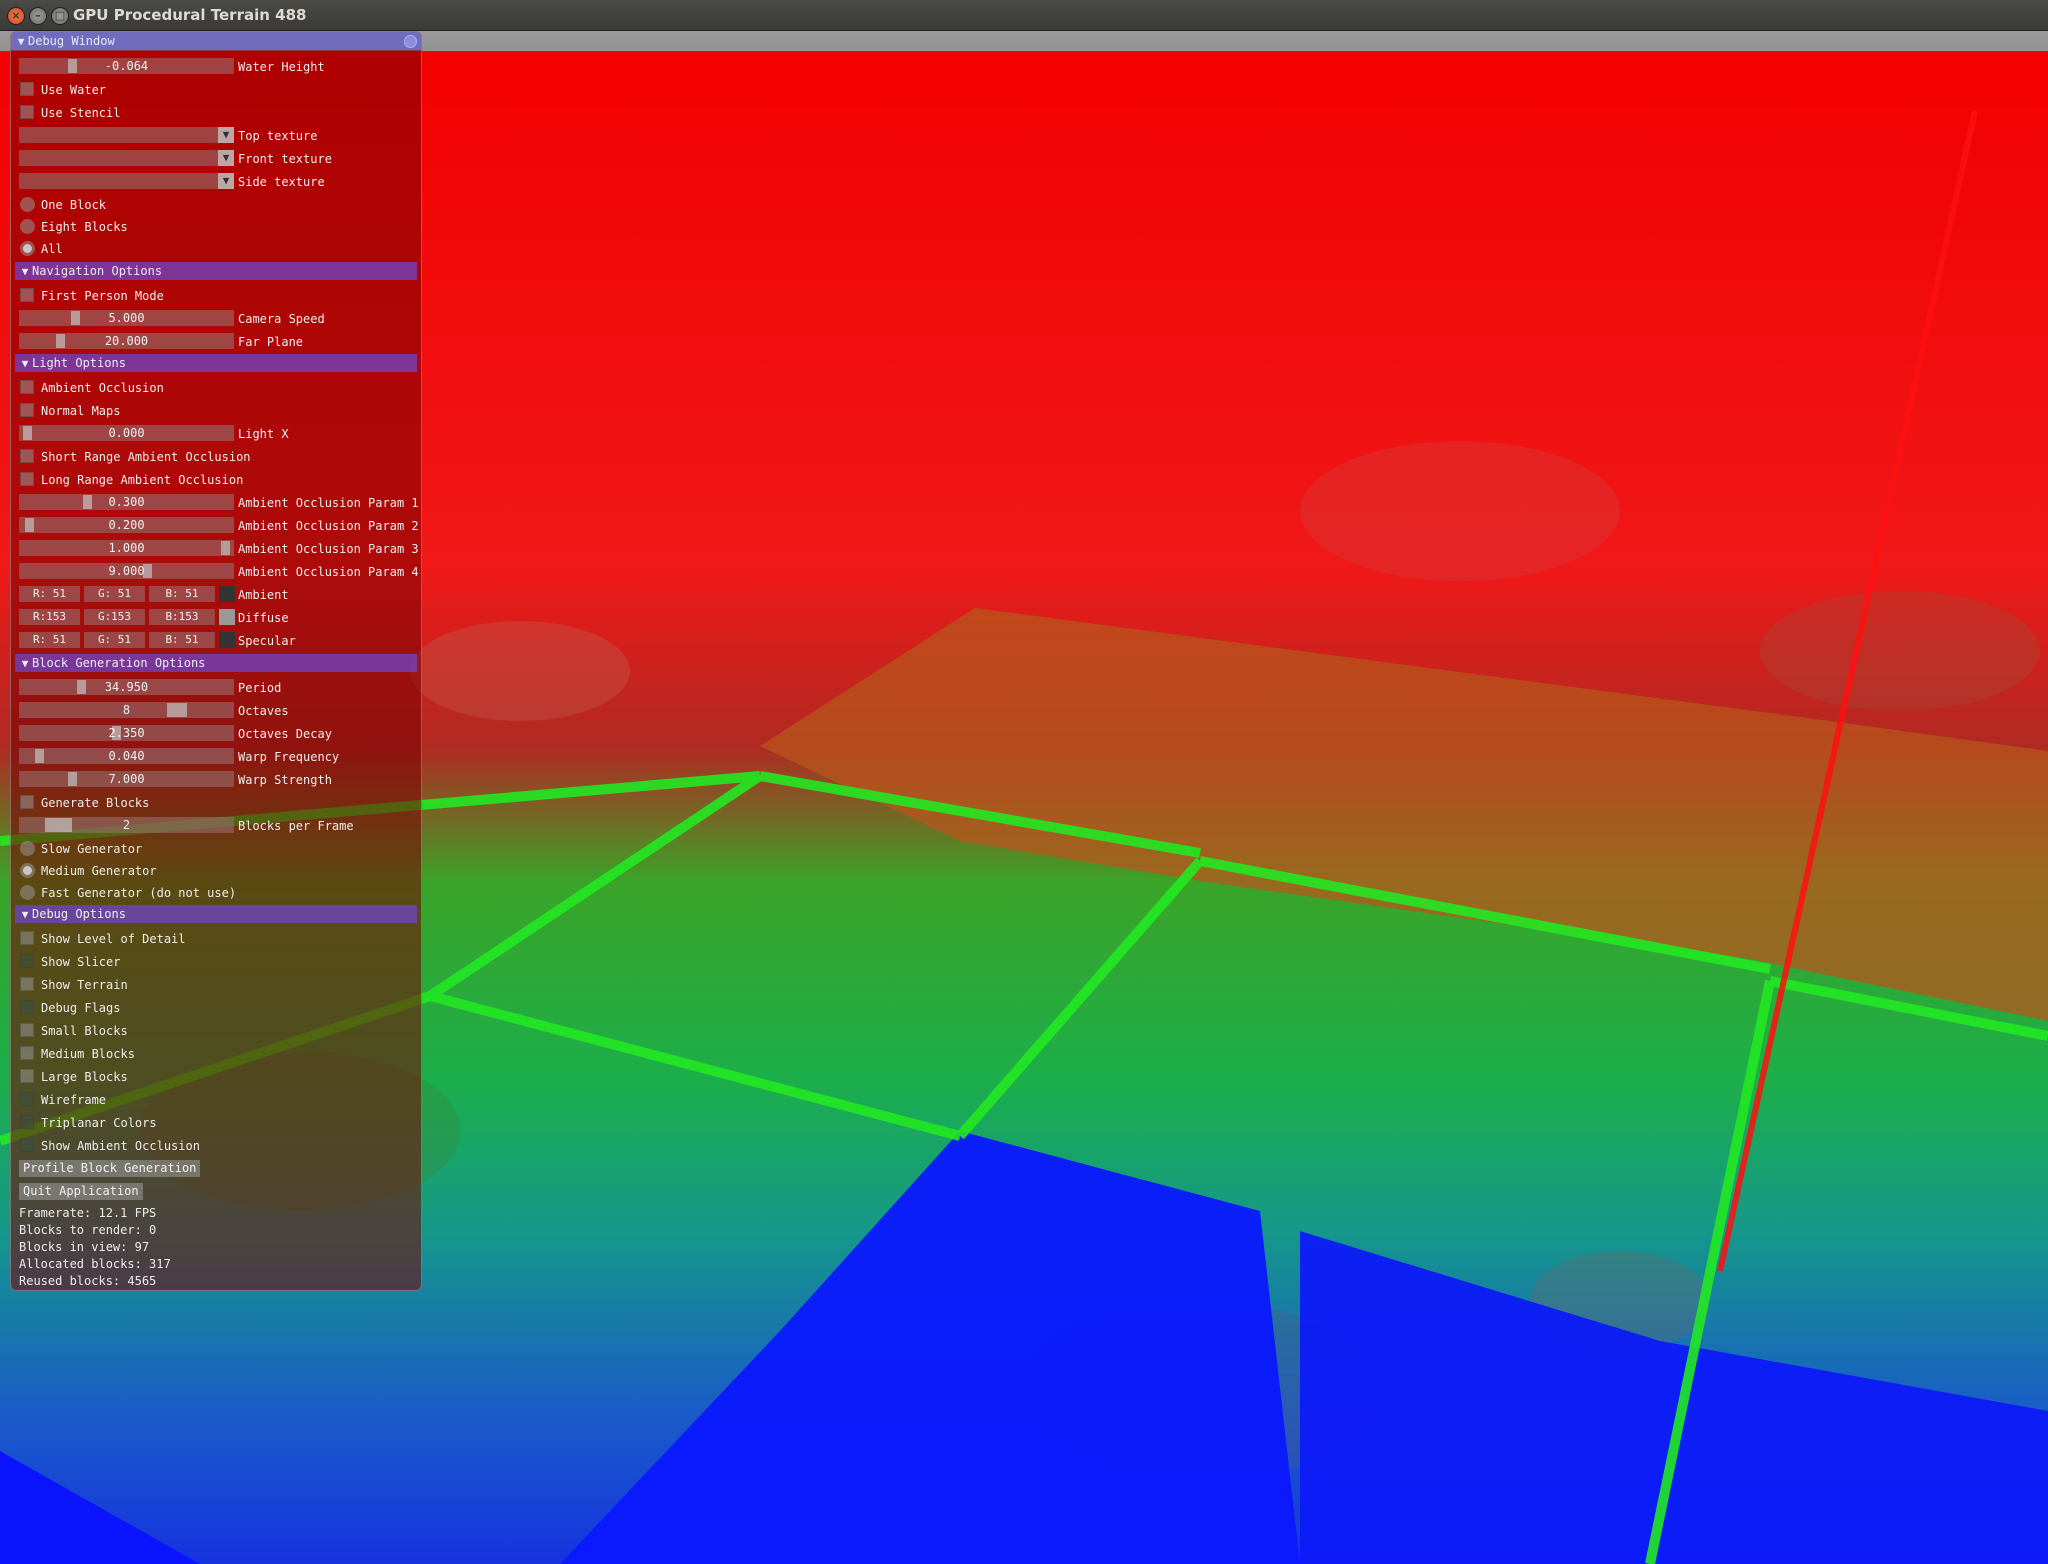  I want to click on period-slider: 34.950, so click(126, 687).